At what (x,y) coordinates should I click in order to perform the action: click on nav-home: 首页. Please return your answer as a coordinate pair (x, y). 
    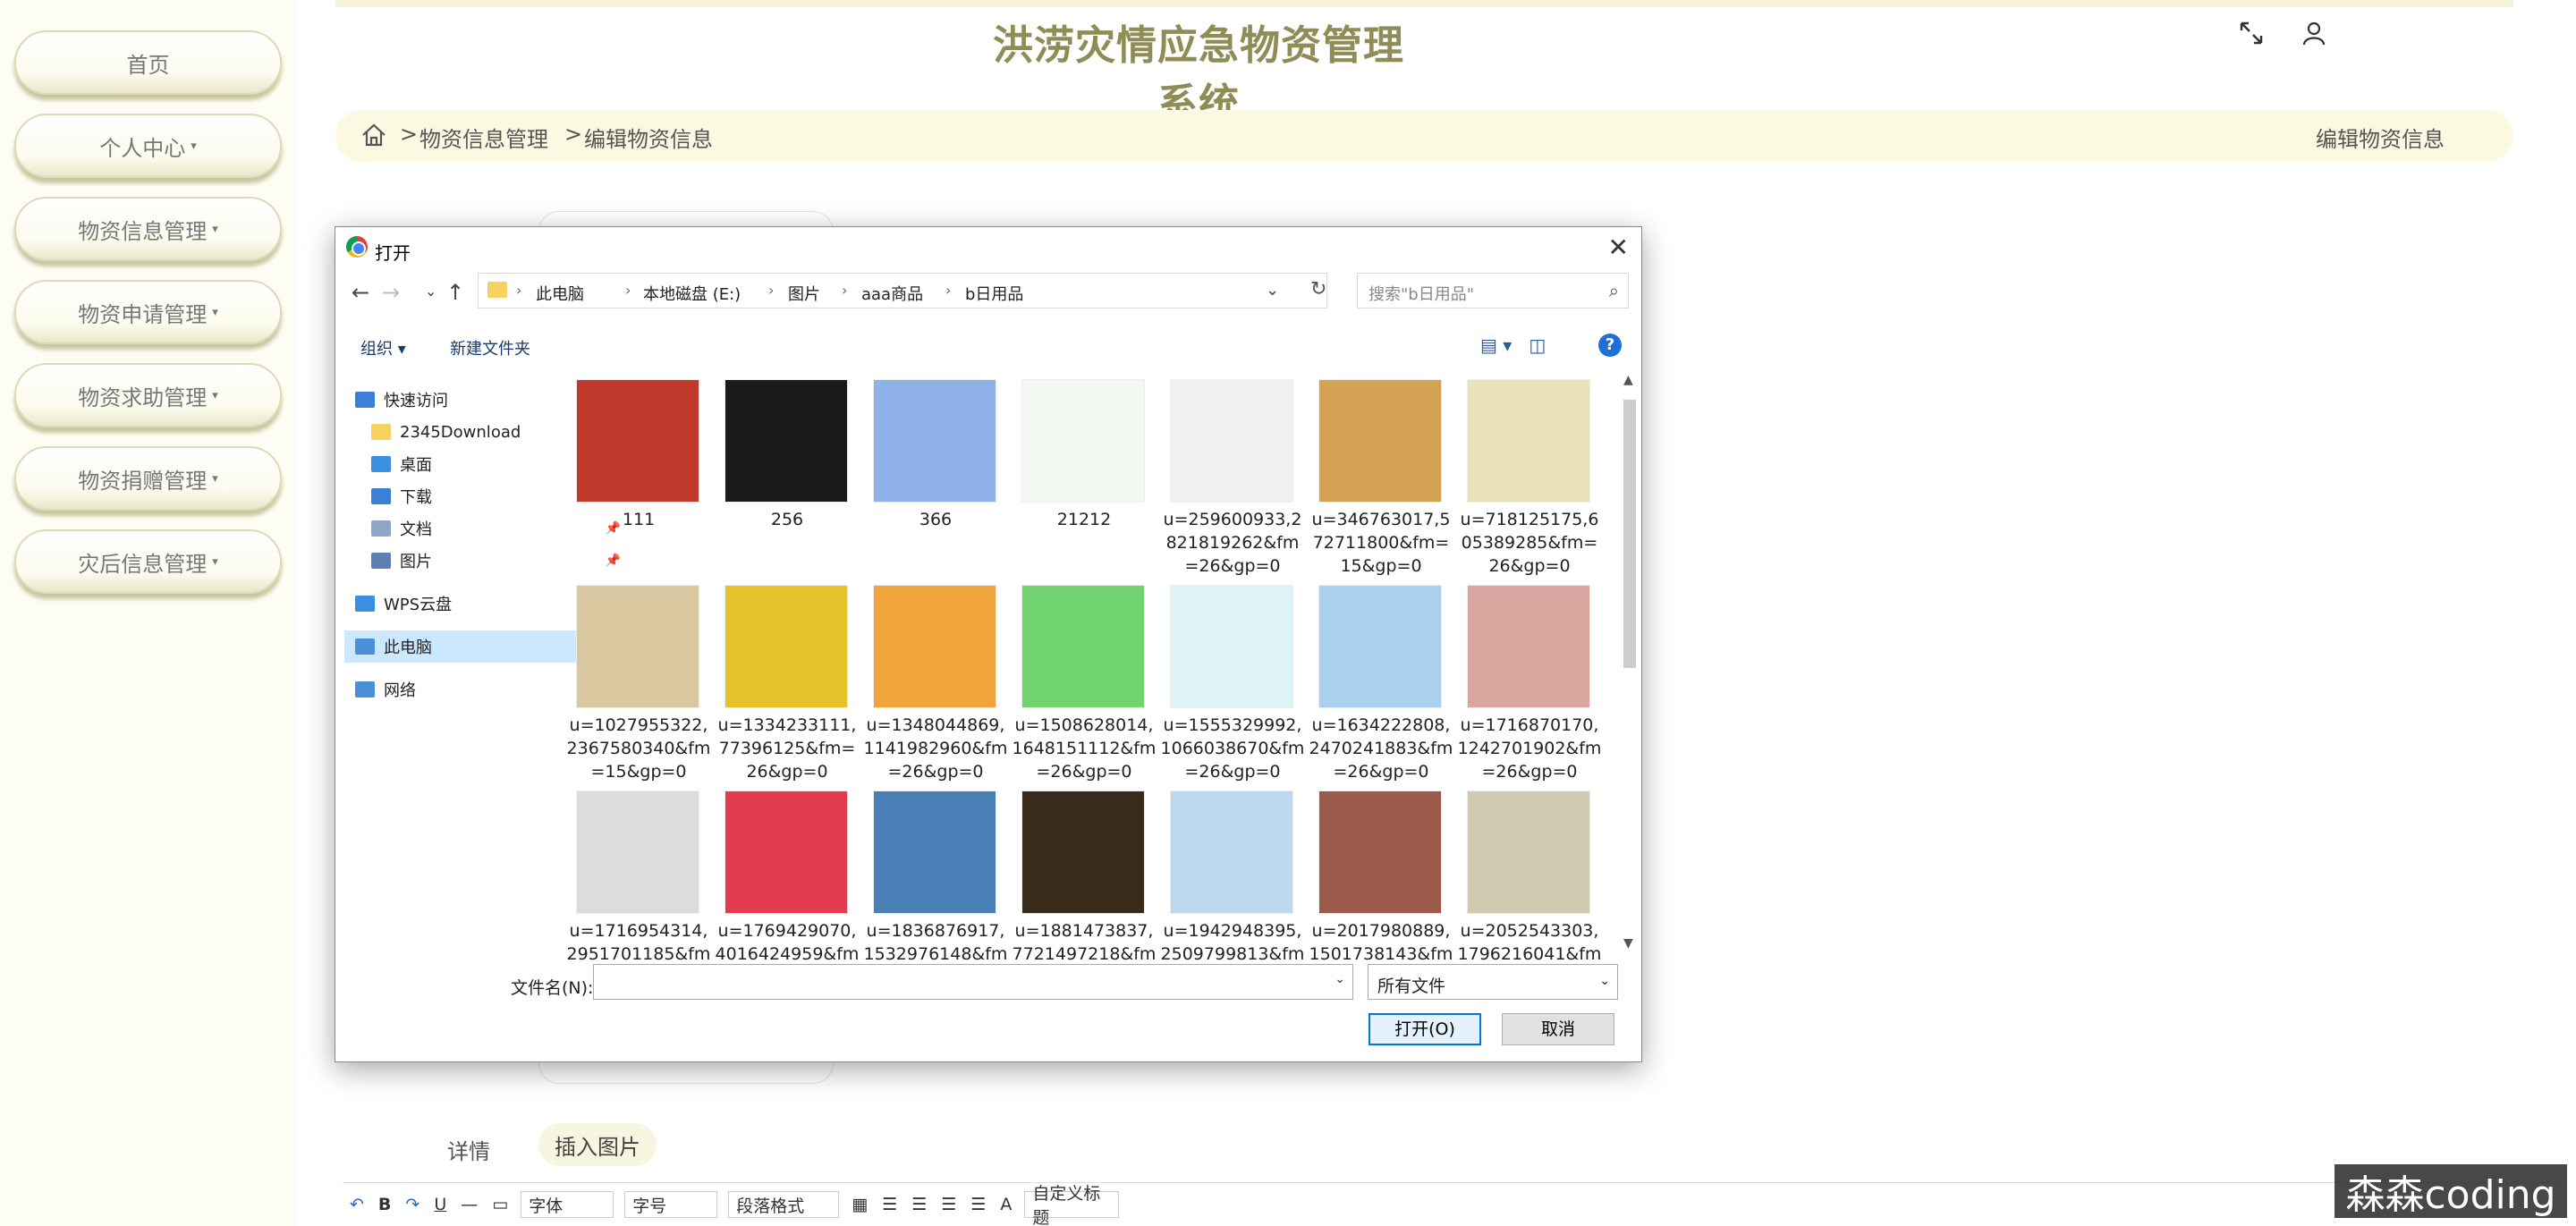
    Looking at the image, I should click on (148, 62).